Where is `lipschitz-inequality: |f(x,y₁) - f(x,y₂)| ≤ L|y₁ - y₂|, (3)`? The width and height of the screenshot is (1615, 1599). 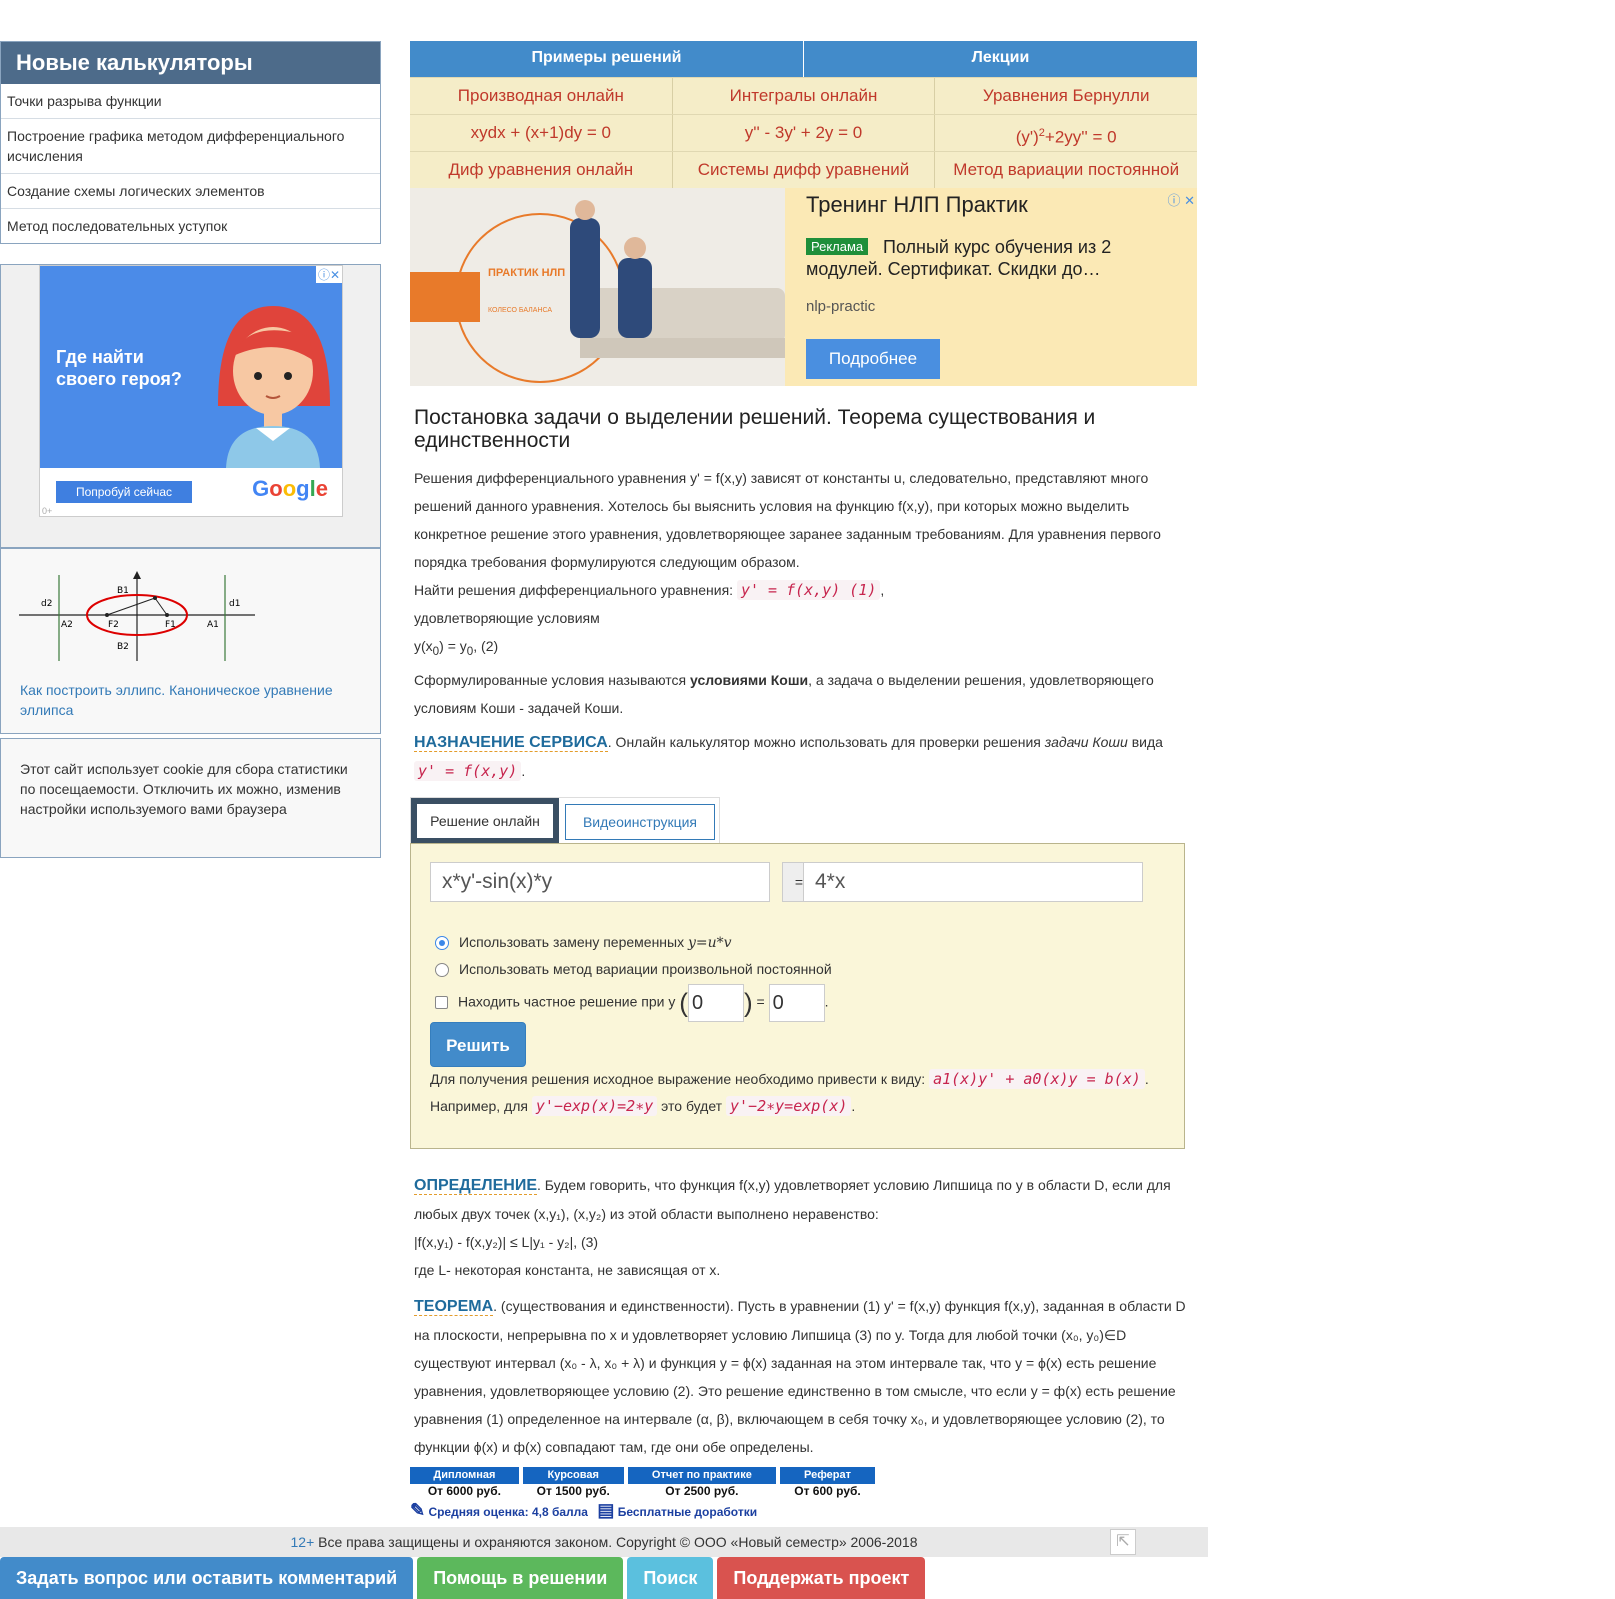
lipschitz-inequality: |f(x,y₁) - f(x,y₂)| ≤ L|y₁ - y₂|, (3) is located at coordinates (506, 1241).